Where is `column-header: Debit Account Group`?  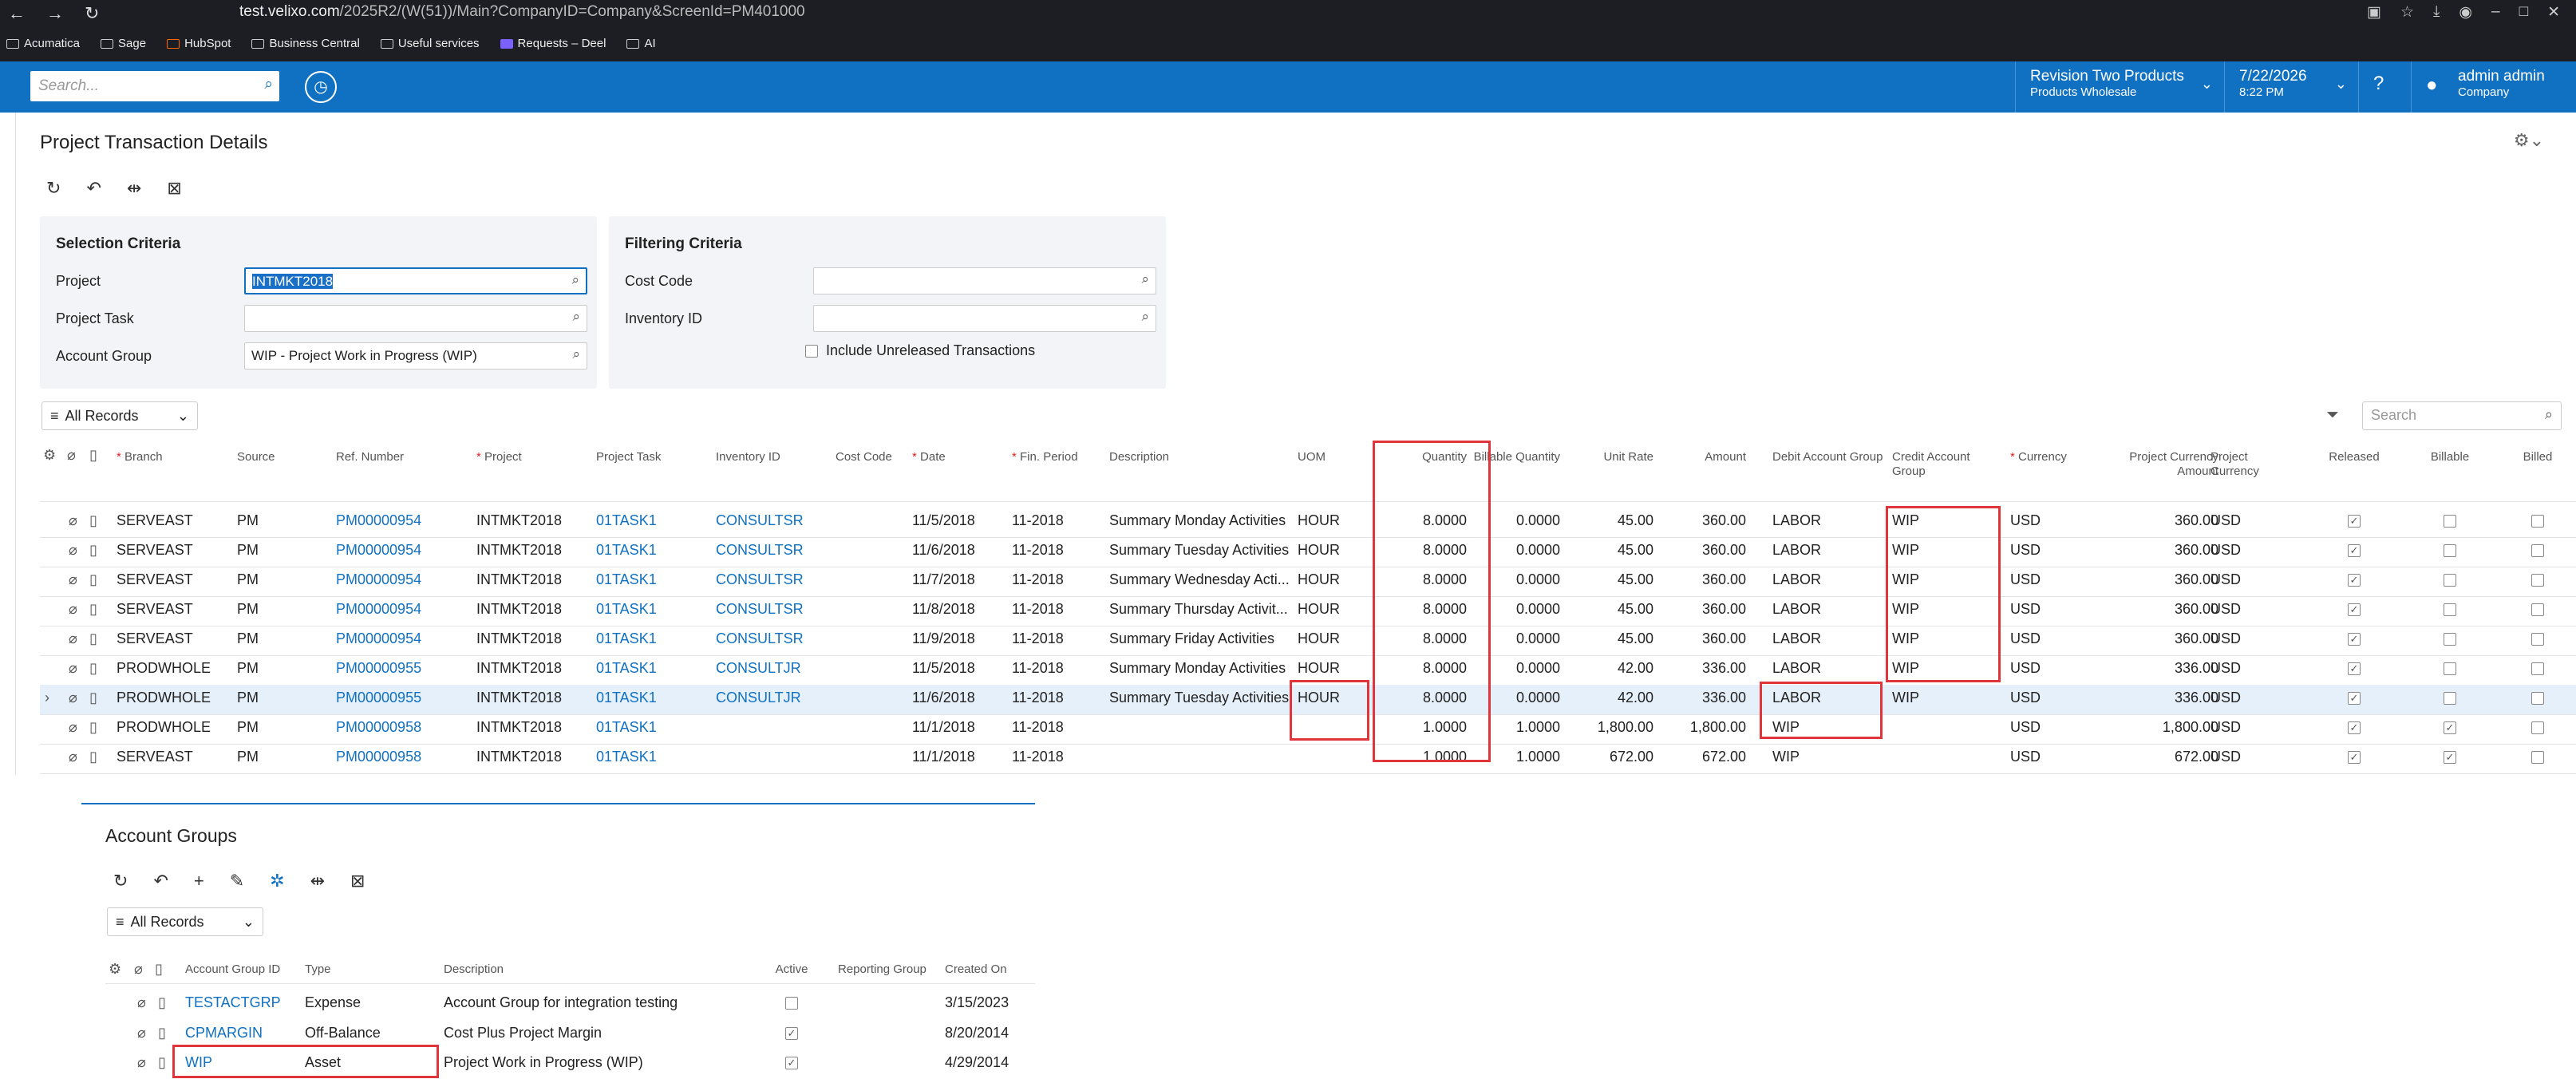 column-header: Debit Account Group is located at coordinates (1828, 457).